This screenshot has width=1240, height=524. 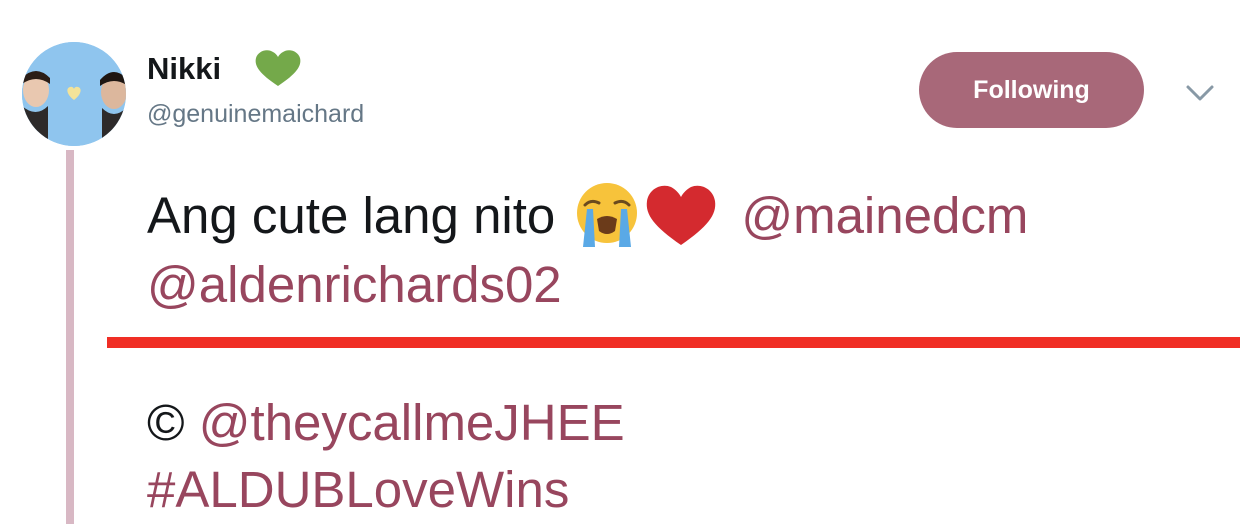 What do you see at coordinates (1031, 90) in the screenshot?
I see `following-button: Following` at bounding box center [1031, 90].